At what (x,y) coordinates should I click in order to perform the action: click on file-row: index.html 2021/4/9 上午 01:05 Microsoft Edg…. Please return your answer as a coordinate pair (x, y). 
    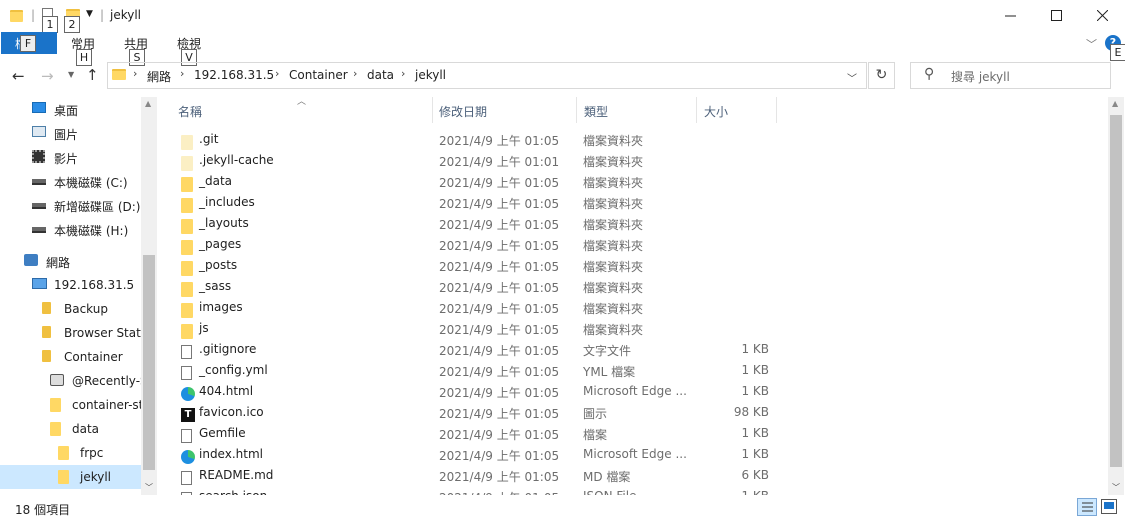
    Looking at the image, I should click on (485, 454).